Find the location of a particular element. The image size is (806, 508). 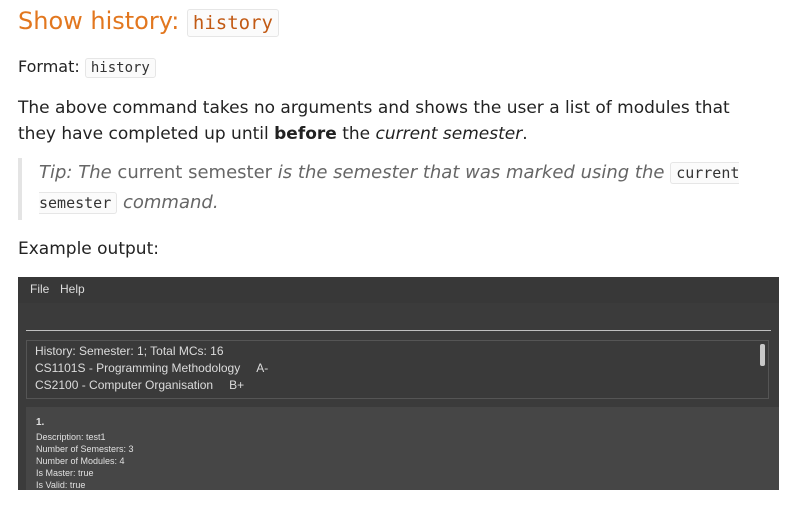

module-grade: A- is located at coordinates (262, 368).